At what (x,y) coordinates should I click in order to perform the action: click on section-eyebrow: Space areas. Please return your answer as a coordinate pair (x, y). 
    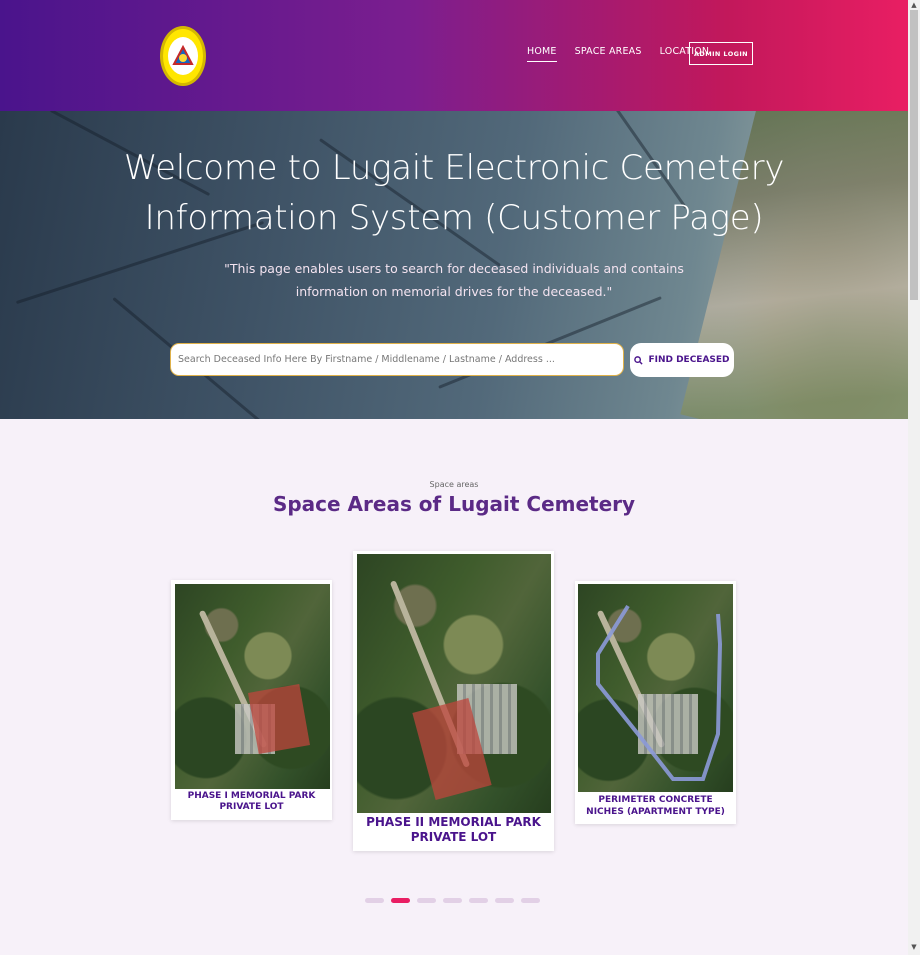
    Looking at the image, I should click on (454, 484).